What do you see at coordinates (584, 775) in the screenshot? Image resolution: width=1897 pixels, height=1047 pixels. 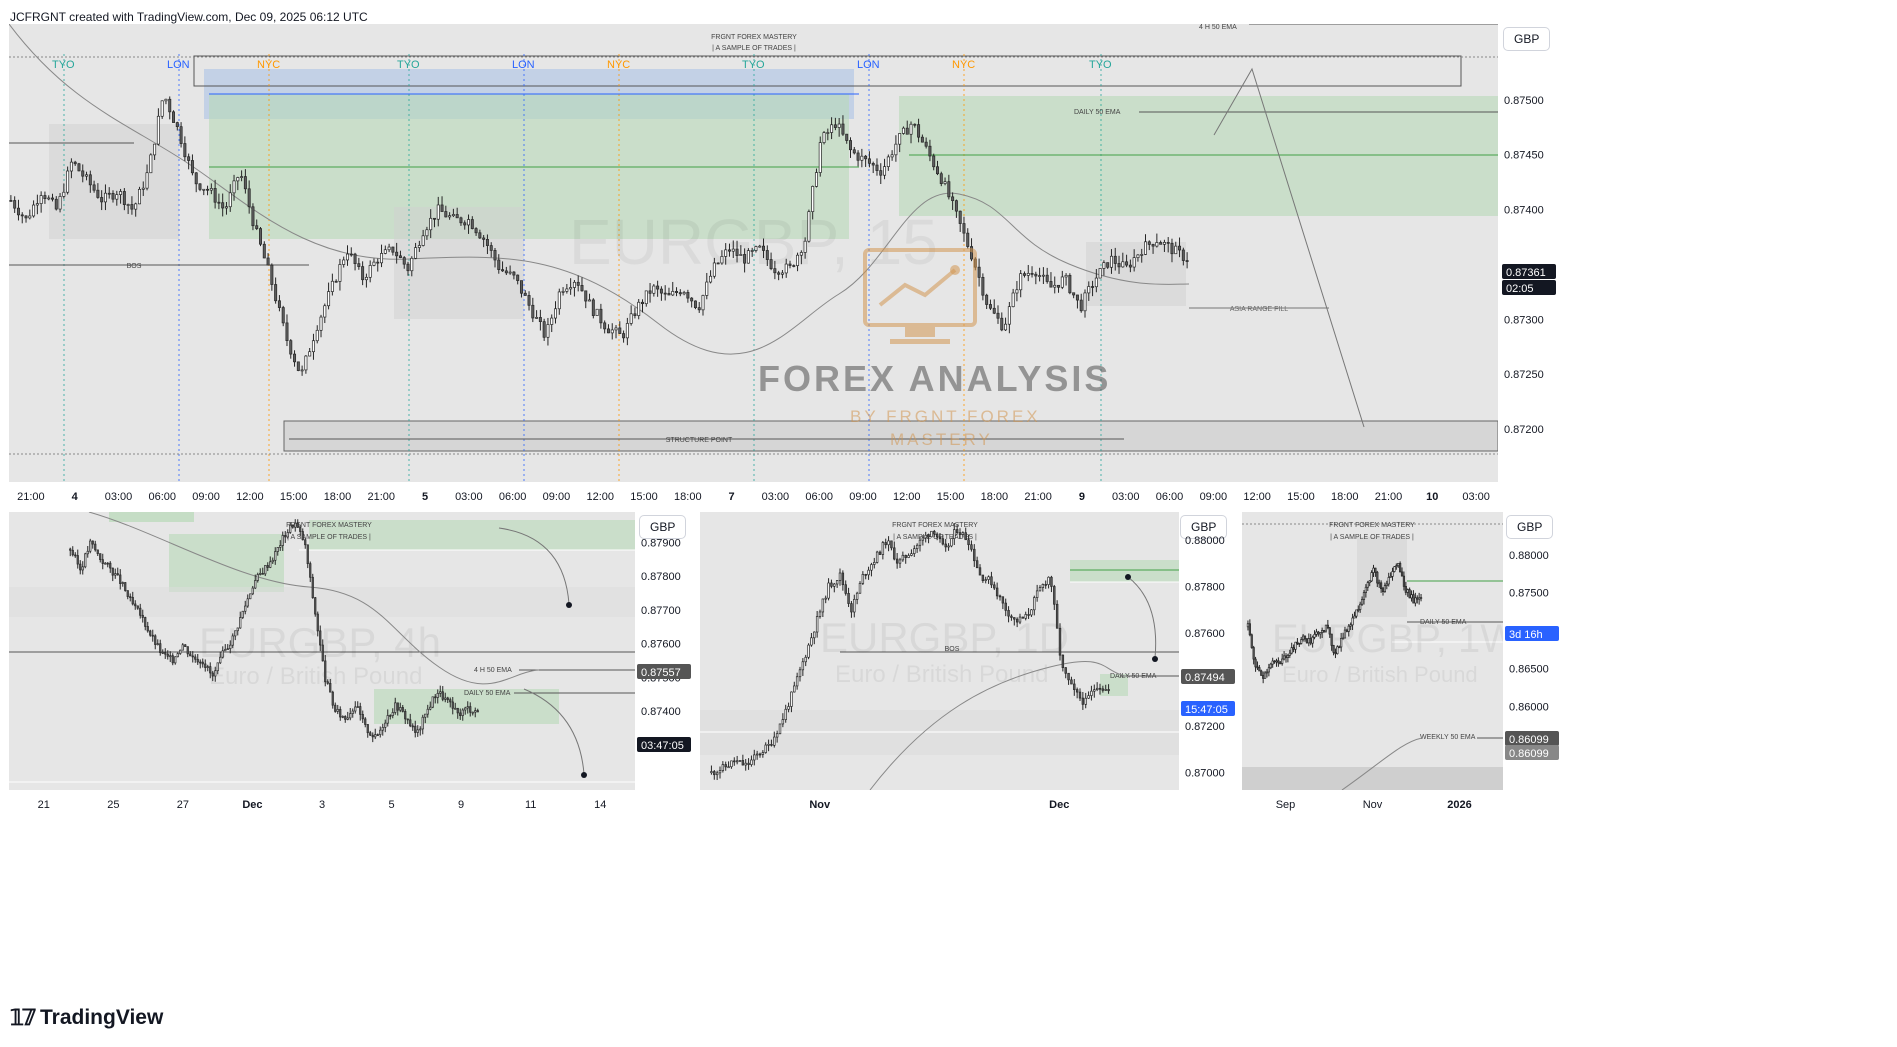 I see `target-dot` at bounding box center [584, 775].